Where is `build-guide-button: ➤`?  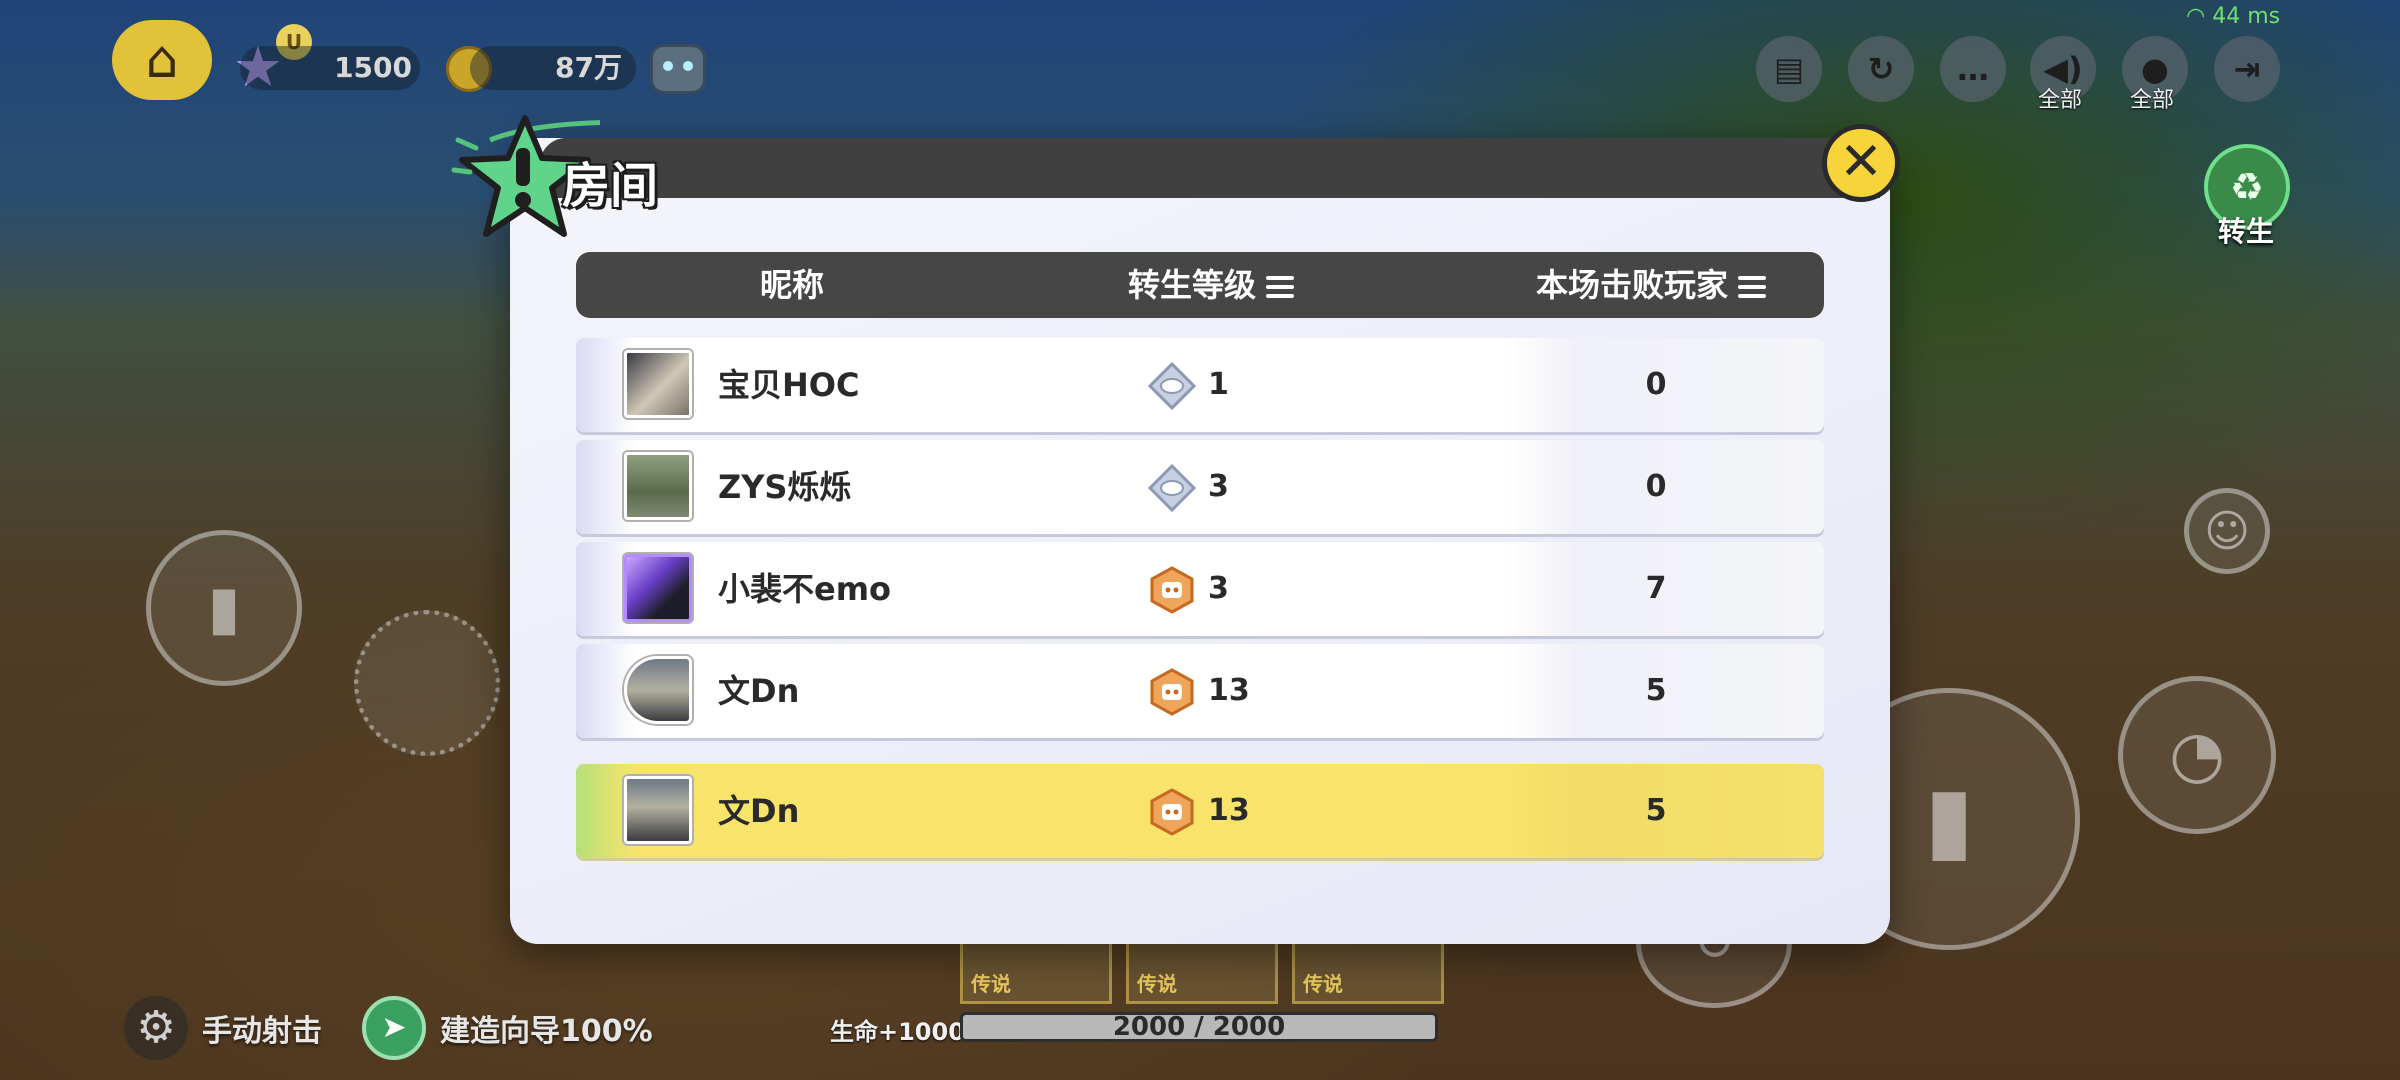
build-guide-button: ➤ is located at coordinates (394, 1028).